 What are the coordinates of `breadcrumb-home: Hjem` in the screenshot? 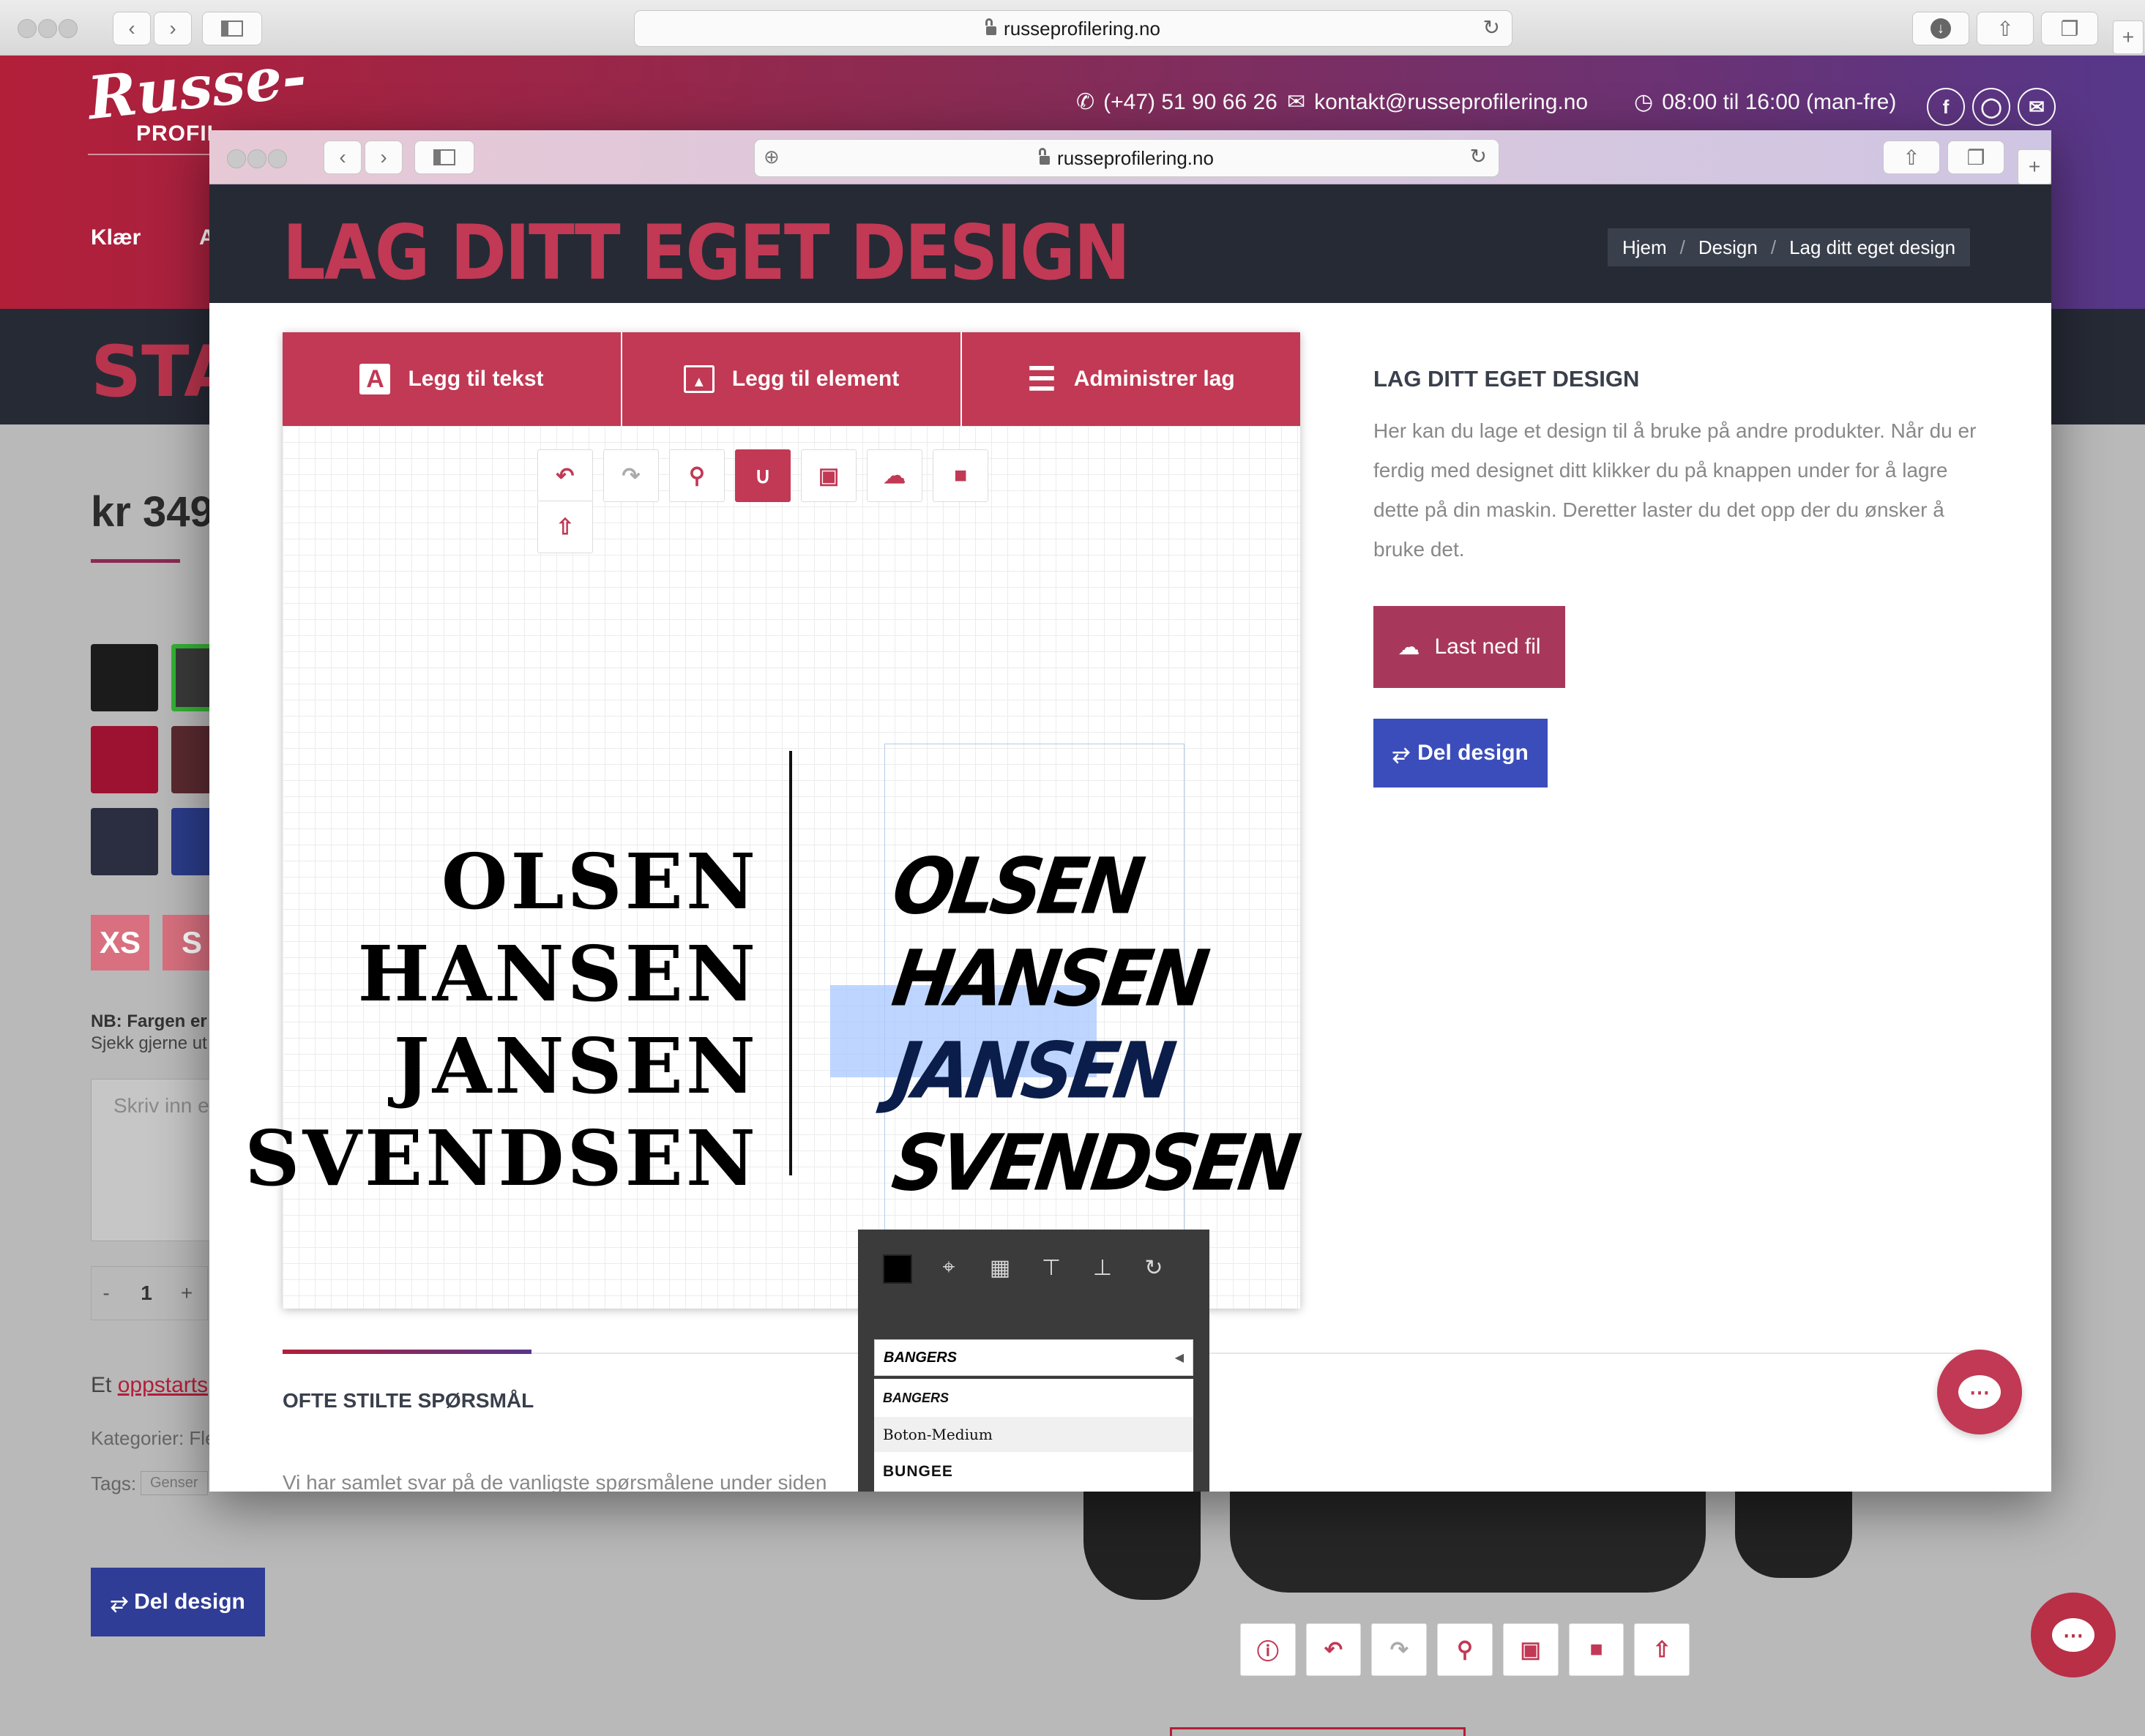 It's located at (1644, 247).